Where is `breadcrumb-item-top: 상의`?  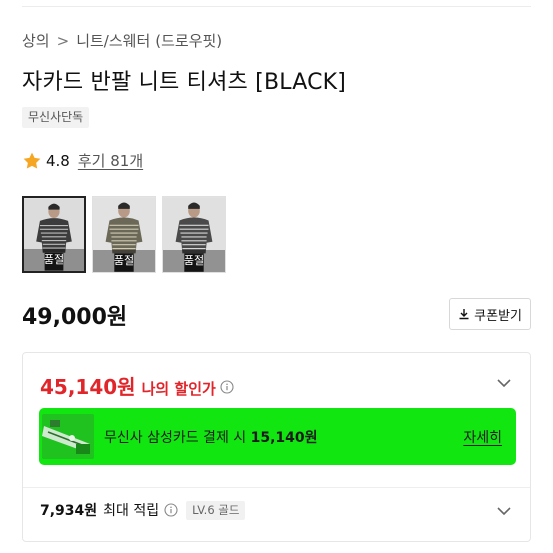
breadcrumb-item-top: 상의 is located at coordinates (36, 40).